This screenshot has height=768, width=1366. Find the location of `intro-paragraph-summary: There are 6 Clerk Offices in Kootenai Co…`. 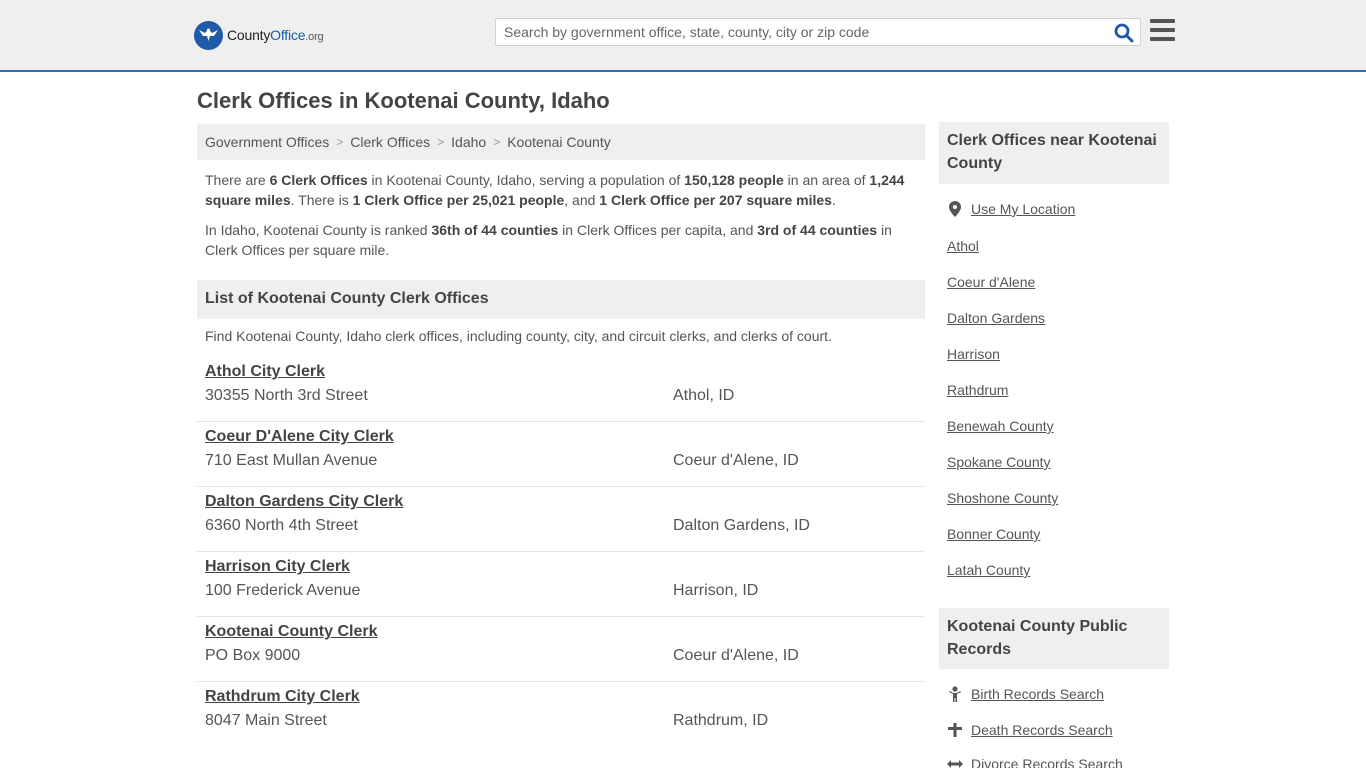

intro-paragraph-summary: There are 6 Clerk Offices in Kootenai Co… is located at coordinates (555, 190).